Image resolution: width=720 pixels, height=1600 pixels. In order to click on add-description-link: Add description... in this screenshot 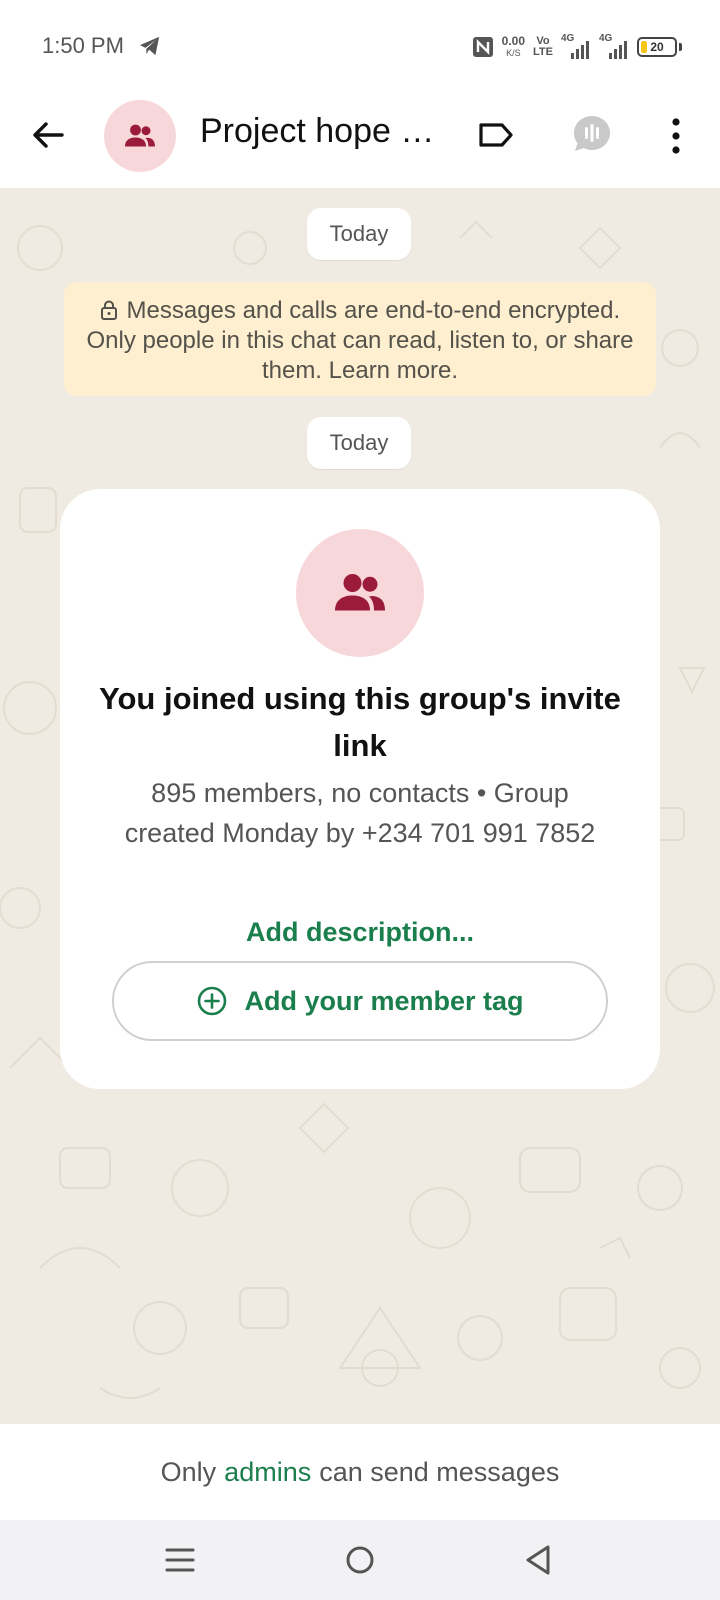, I will do `click(360, 932)`.